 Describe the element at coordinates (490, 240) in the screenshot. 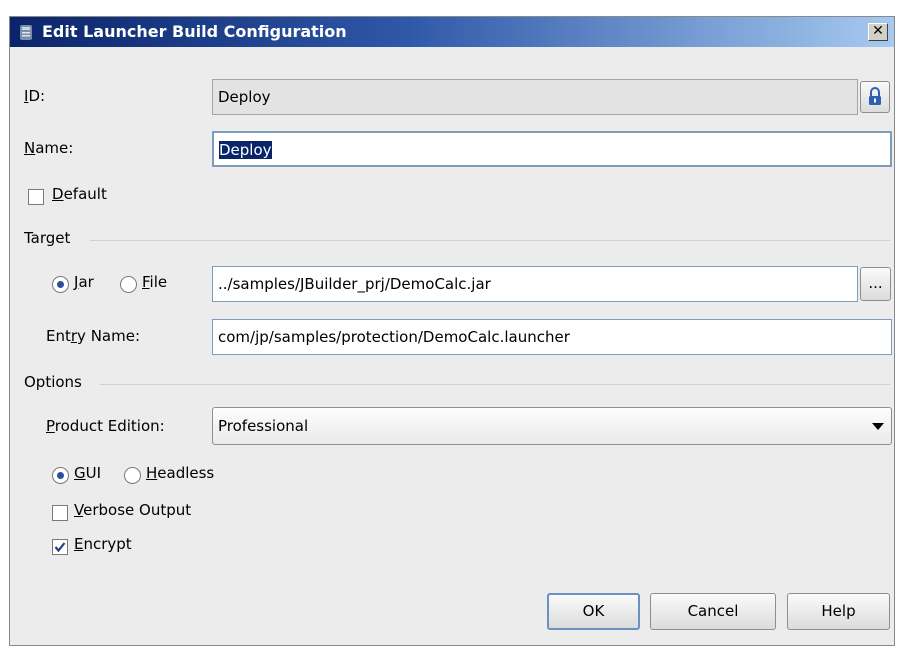

I see `target-separator` at that location.